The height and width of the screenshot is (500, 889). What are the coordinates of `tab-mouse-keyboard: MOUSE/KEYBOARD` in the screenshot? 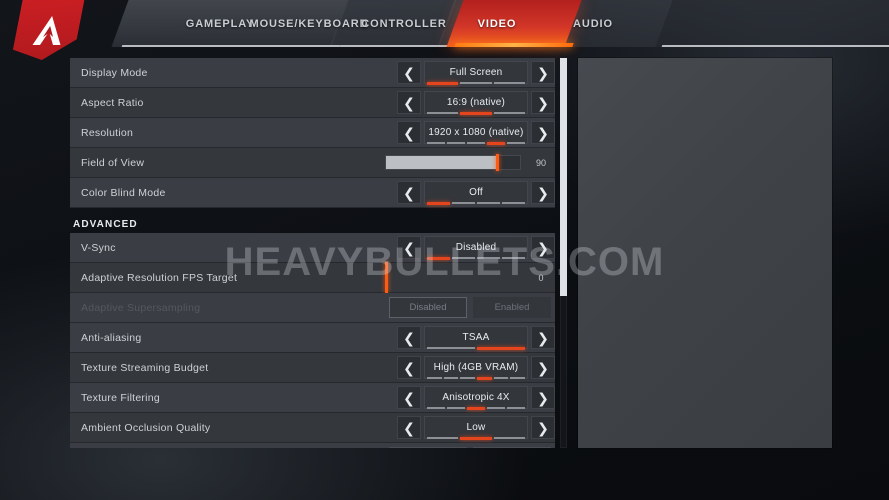 It's located at (309, 23).